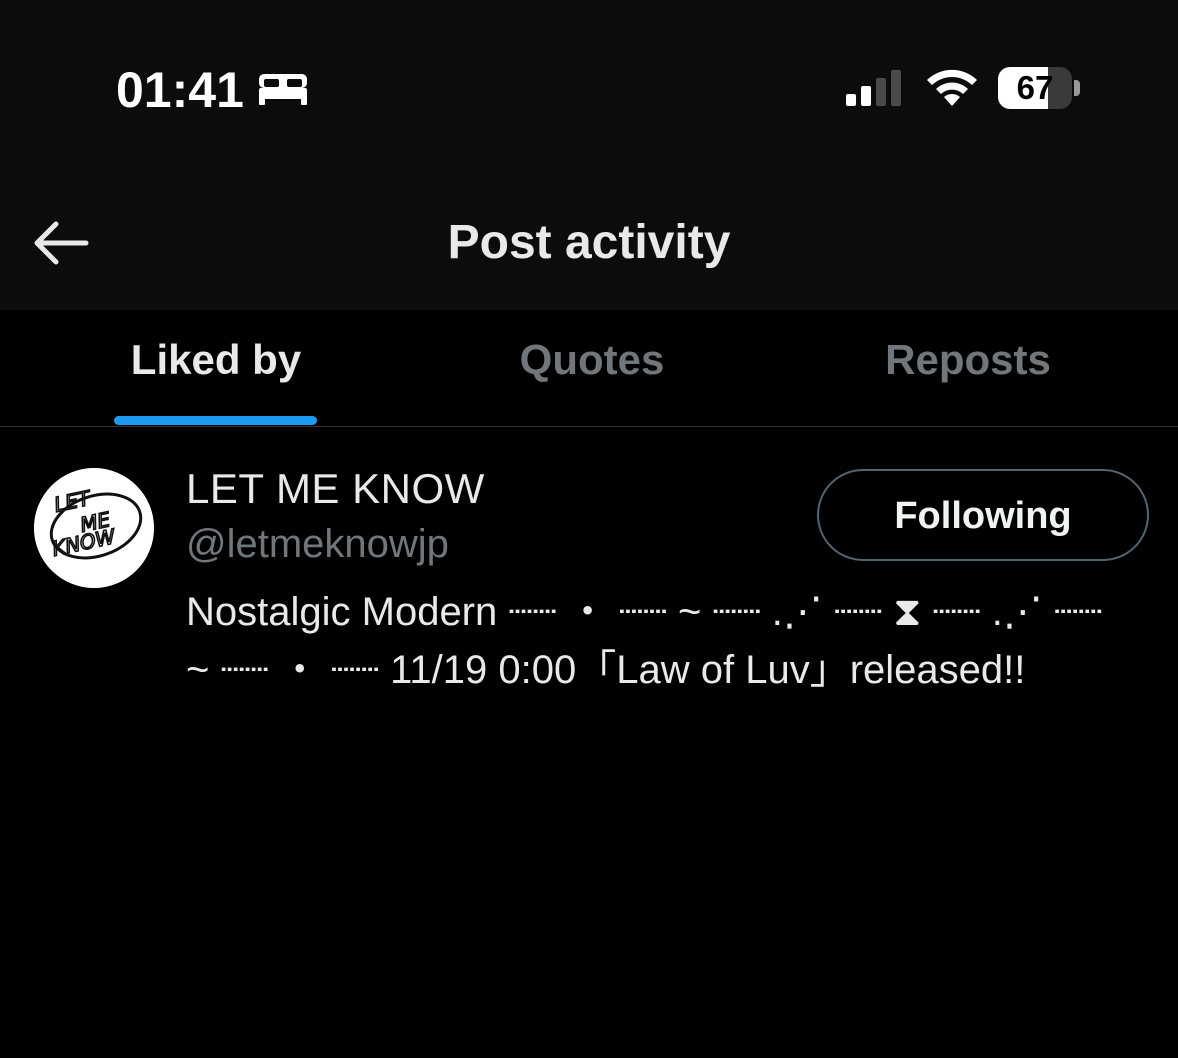 This screenshot has width=1178, height=1058. Describe the element at coordinates (952, 87) in the screenshot. I see `wifi-icon` at that location.